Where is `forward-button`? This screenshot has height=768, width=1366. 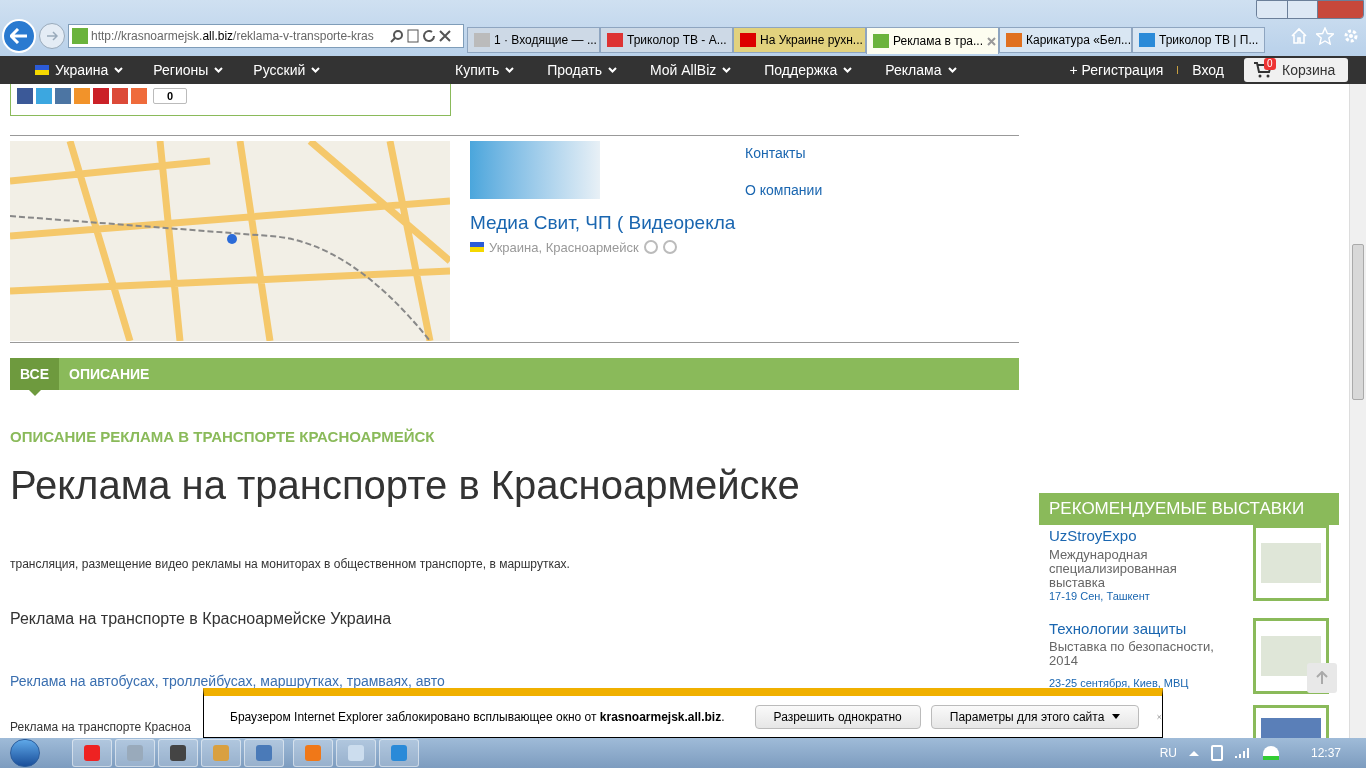 forward-button is located at coordinates (52, 36).